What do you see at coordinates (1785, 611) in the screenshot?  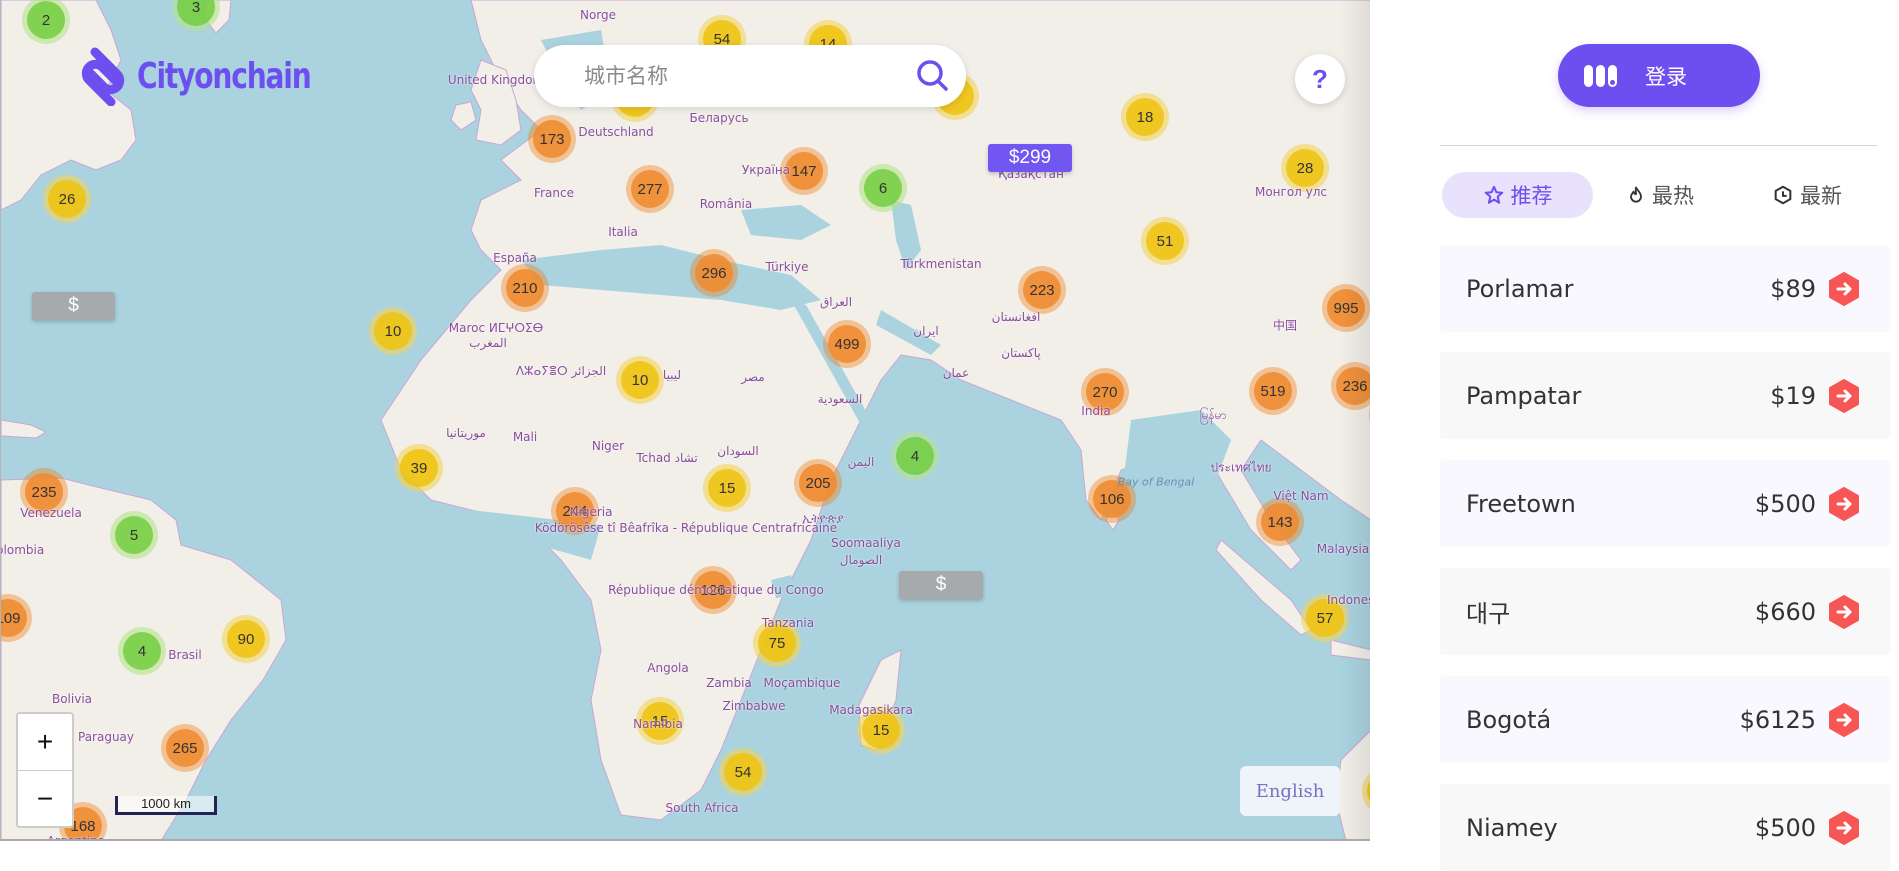 I see `city-price: $660` at bounding box center [1785, 611].